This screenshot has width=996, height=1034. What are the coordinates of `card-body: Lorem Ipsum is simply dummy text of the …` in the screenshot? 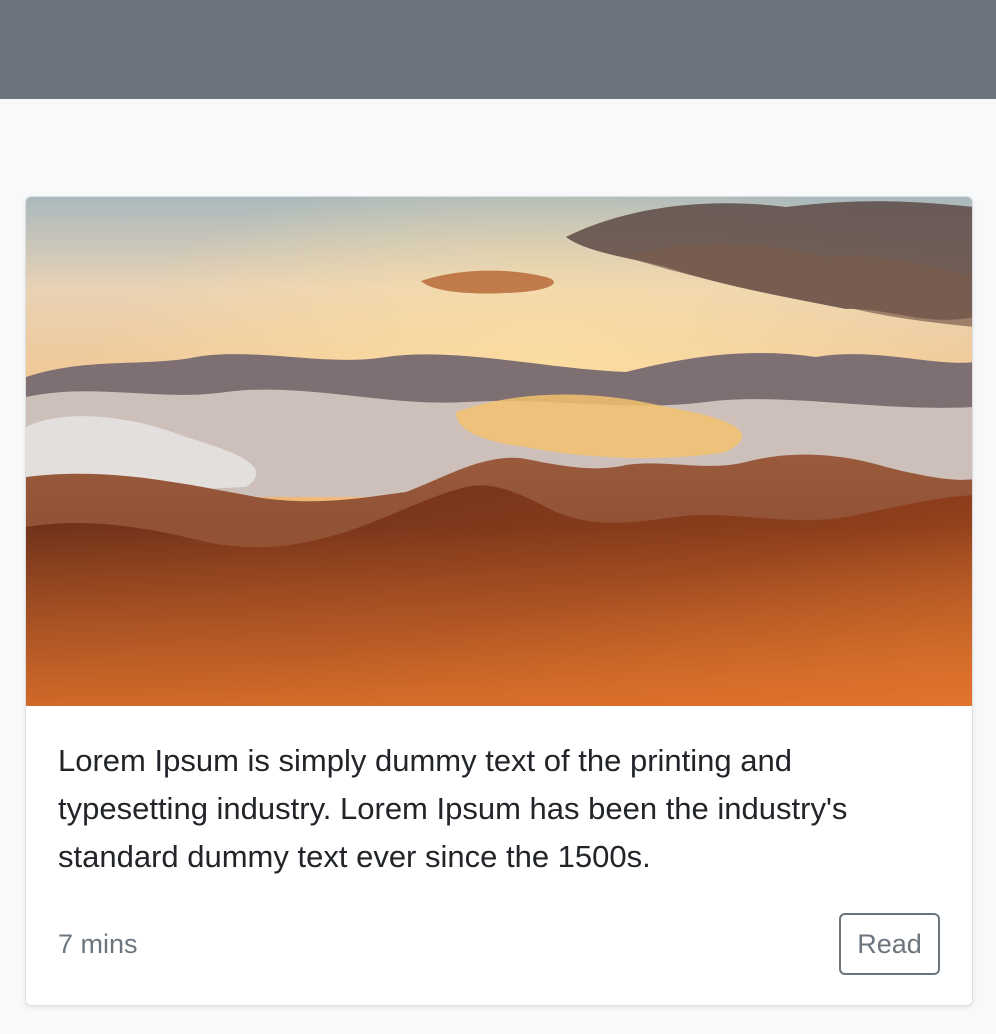 It's located at (498, 809).